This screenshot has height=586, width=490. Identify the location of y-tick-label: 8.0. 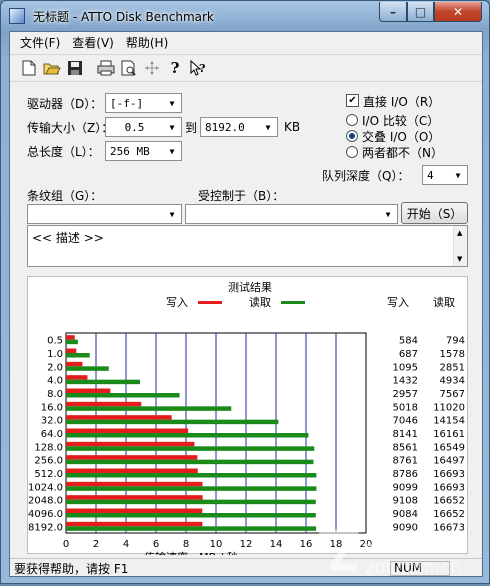
(55, 394).